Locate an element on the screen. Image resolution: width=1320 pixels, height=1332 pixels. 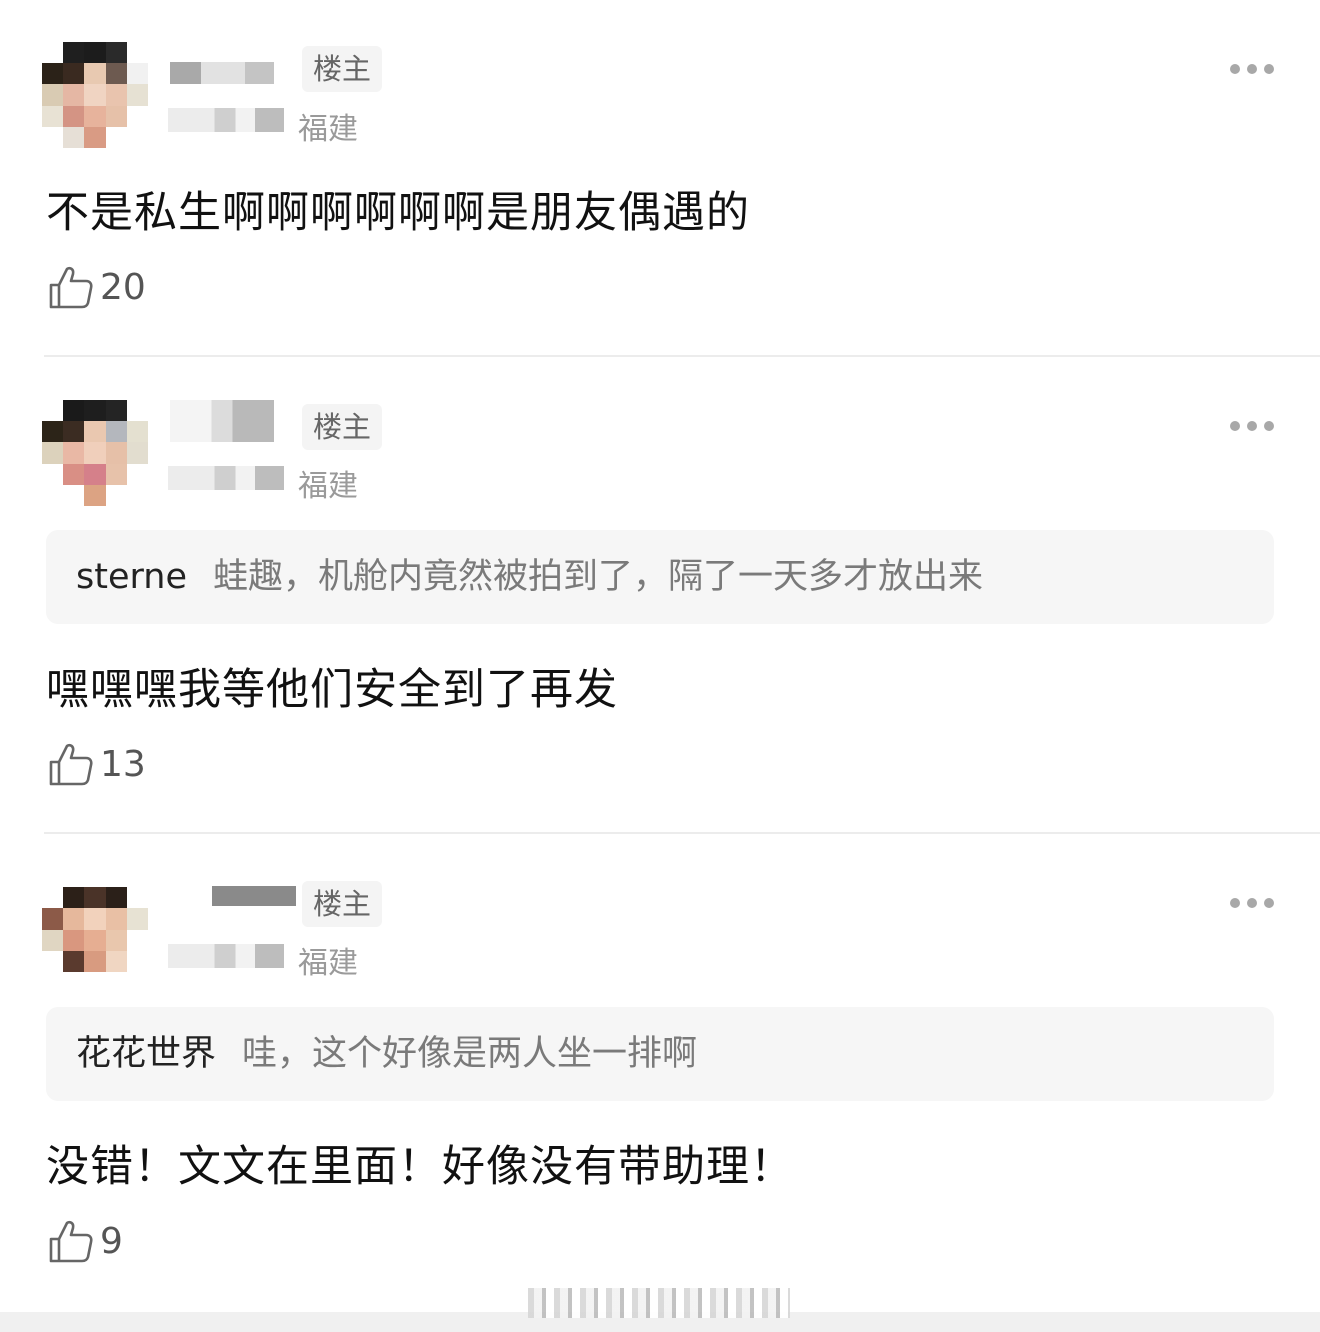
quoted-reply: 花花世界 哇，这个好像是两人坐一排啊 is located at coordinates (660, 1054).